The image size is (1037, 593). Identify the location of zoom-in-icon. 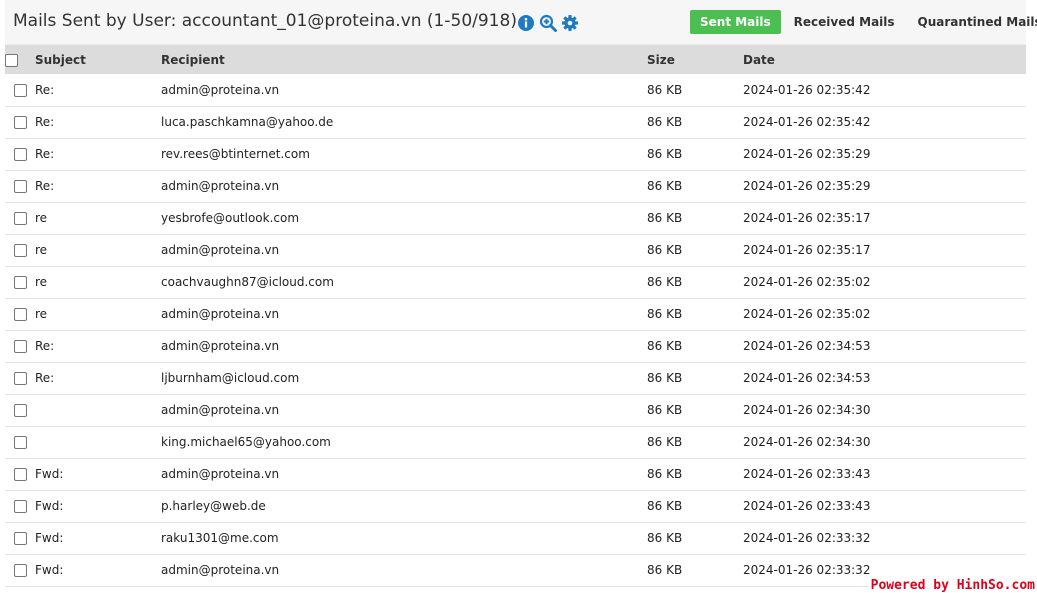
(548, 23).